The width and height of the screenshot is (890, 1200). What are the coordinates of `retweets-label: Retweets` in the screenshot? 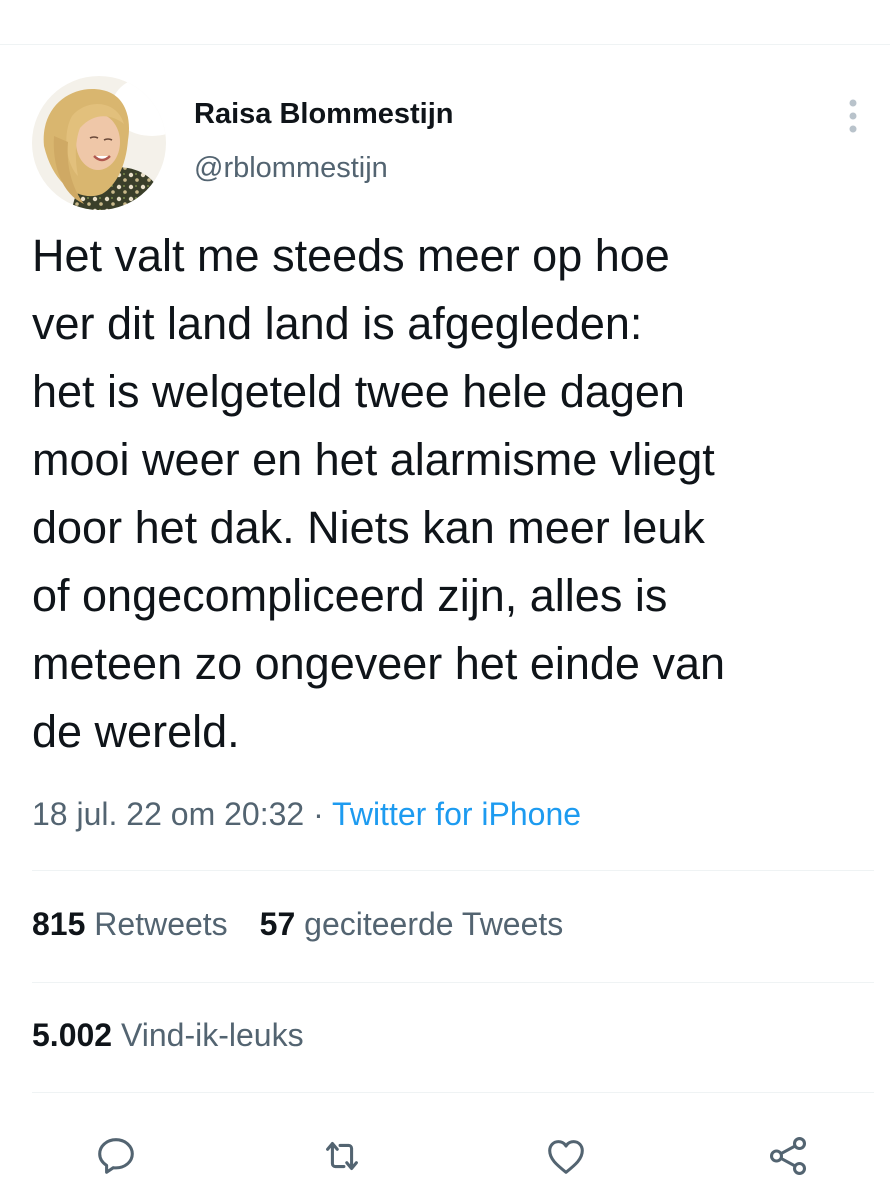 It's located at (161, 924).